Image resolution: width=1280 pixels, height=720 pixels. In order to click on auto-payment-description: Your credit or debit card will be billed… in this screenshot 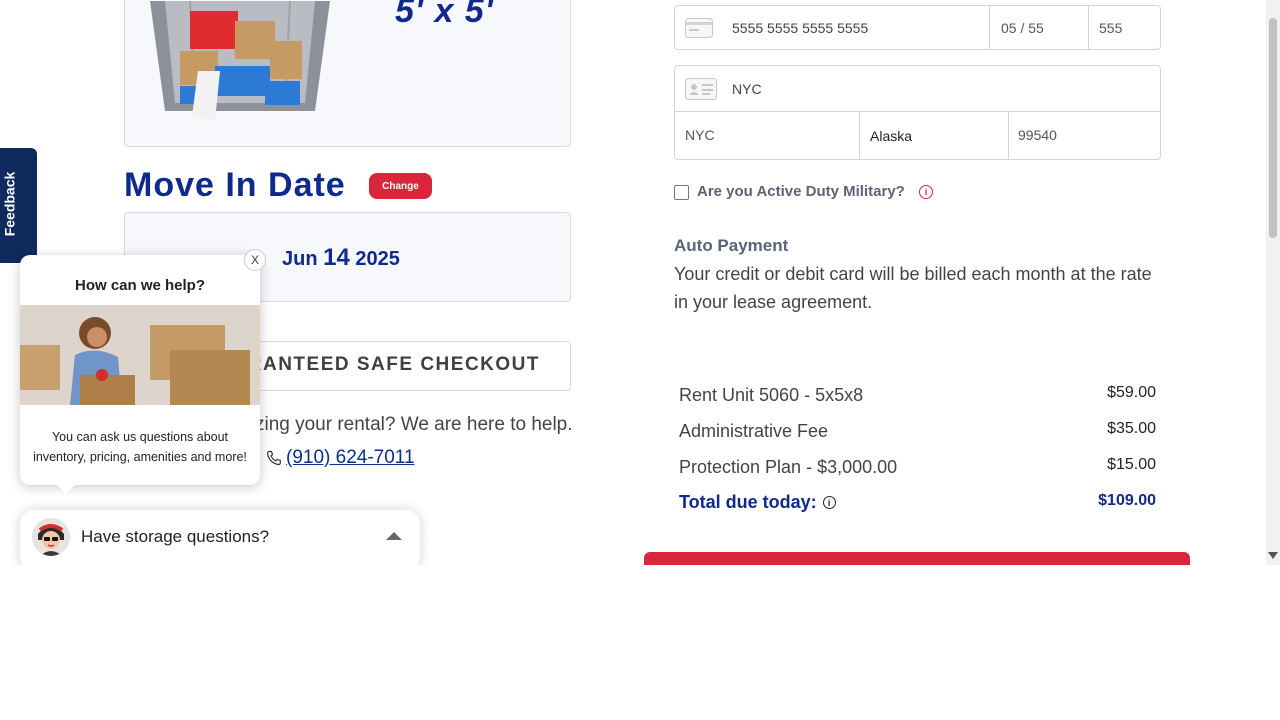, I will do `click(913, 288)`.